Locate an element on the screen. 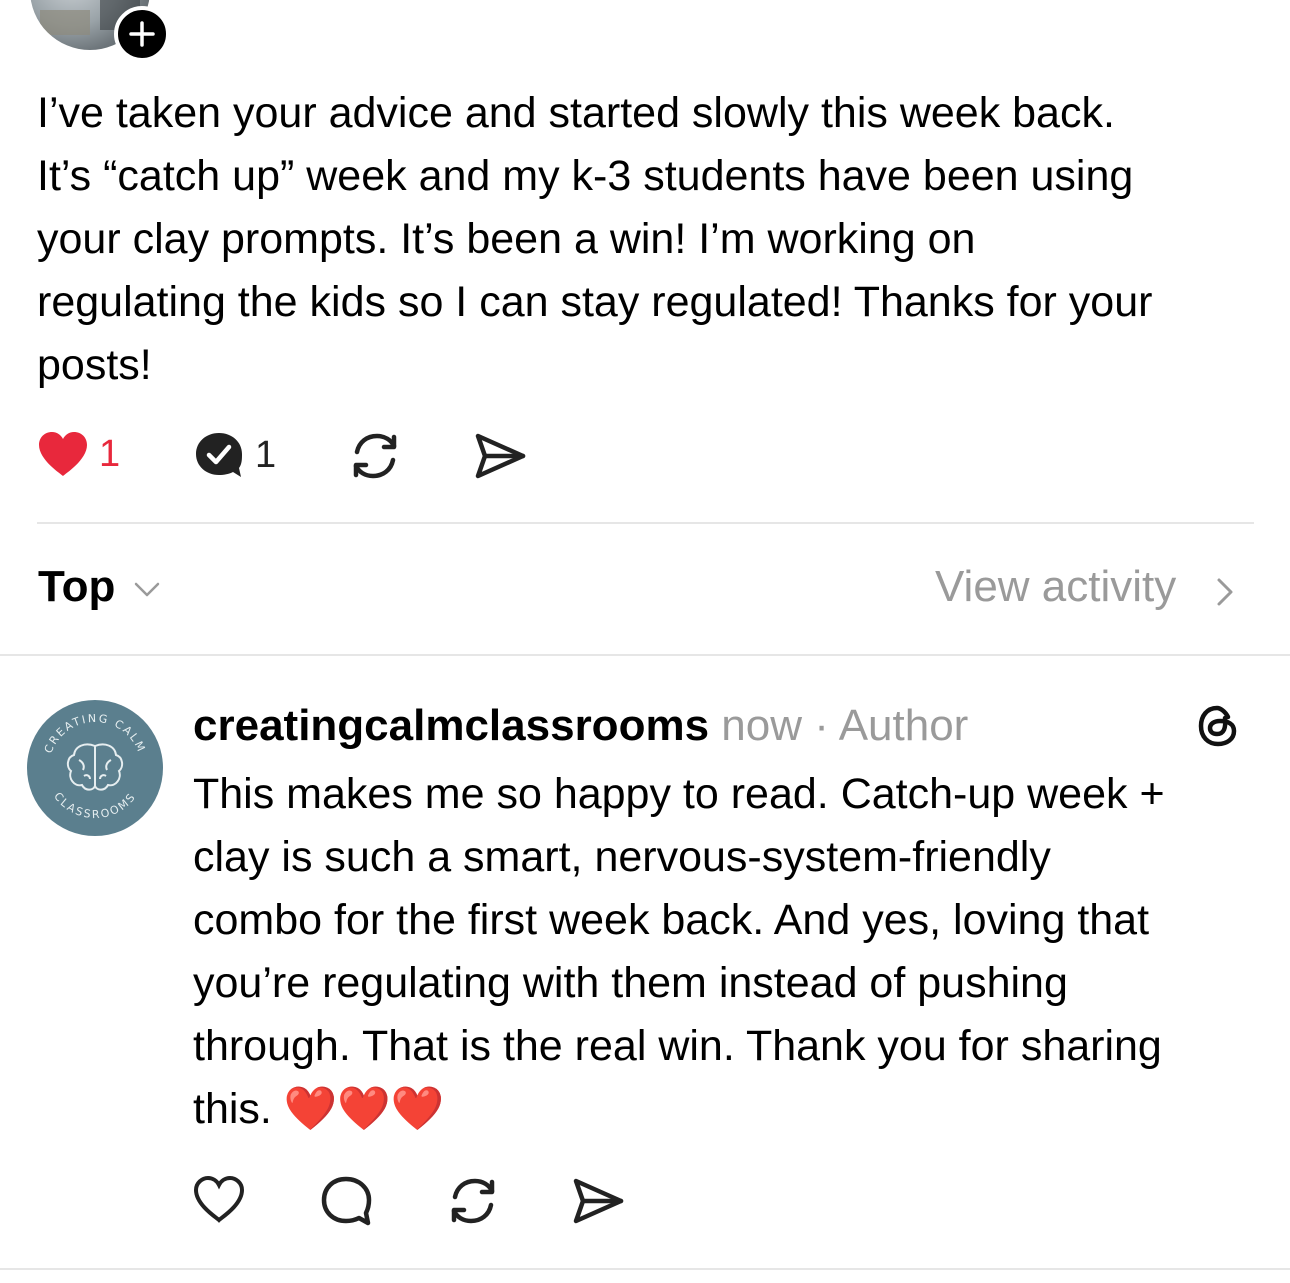 This screenshot has width=1290, height=1283. follow-plus-button is located at coordinates (142, 34).